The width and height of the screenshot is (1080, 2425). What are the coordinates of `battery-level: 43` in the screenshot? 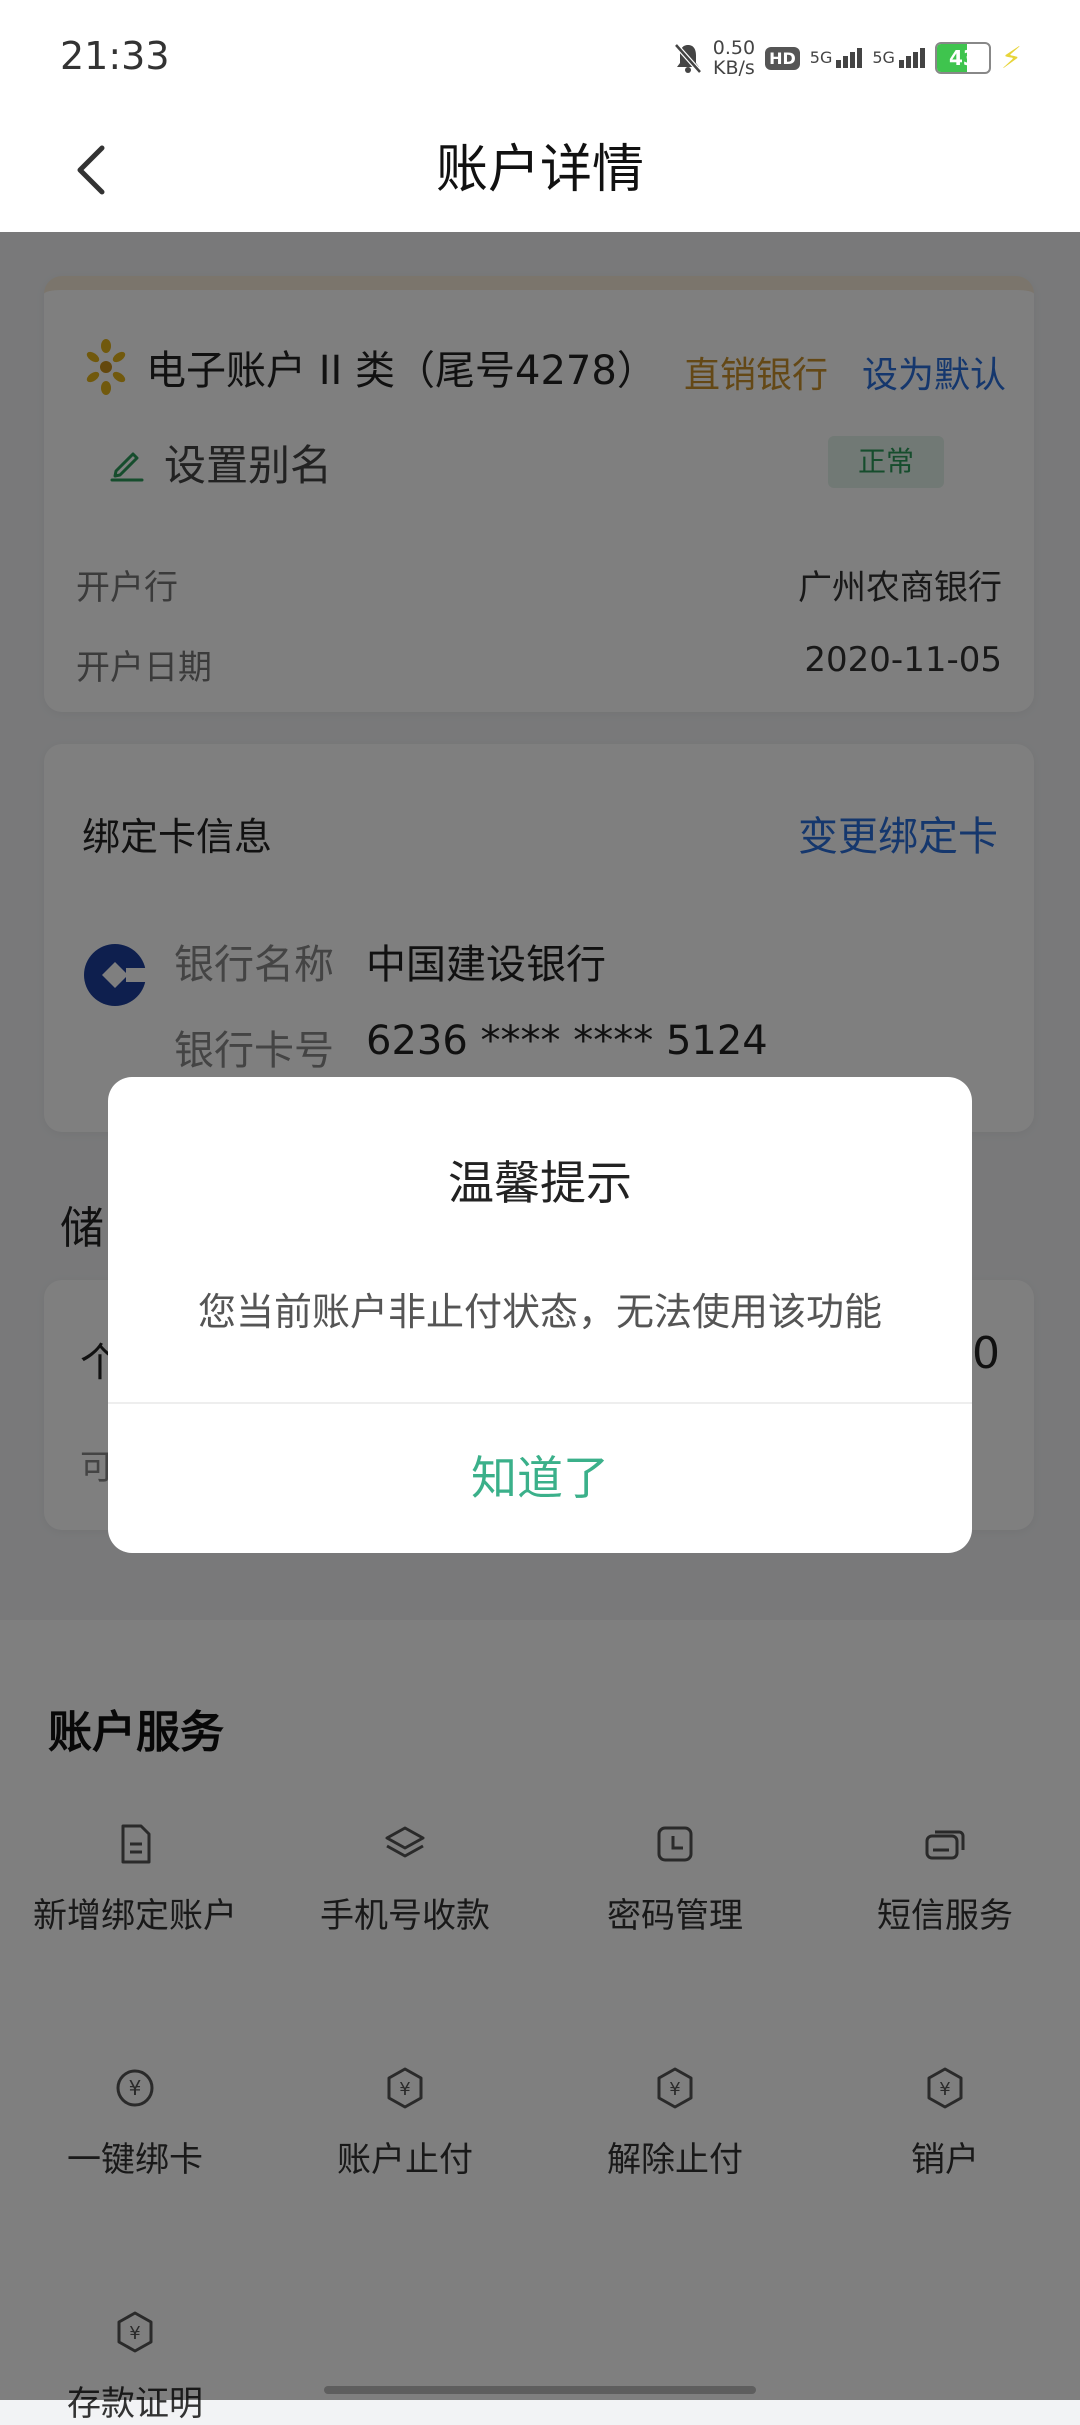 It's located at (963, 58).